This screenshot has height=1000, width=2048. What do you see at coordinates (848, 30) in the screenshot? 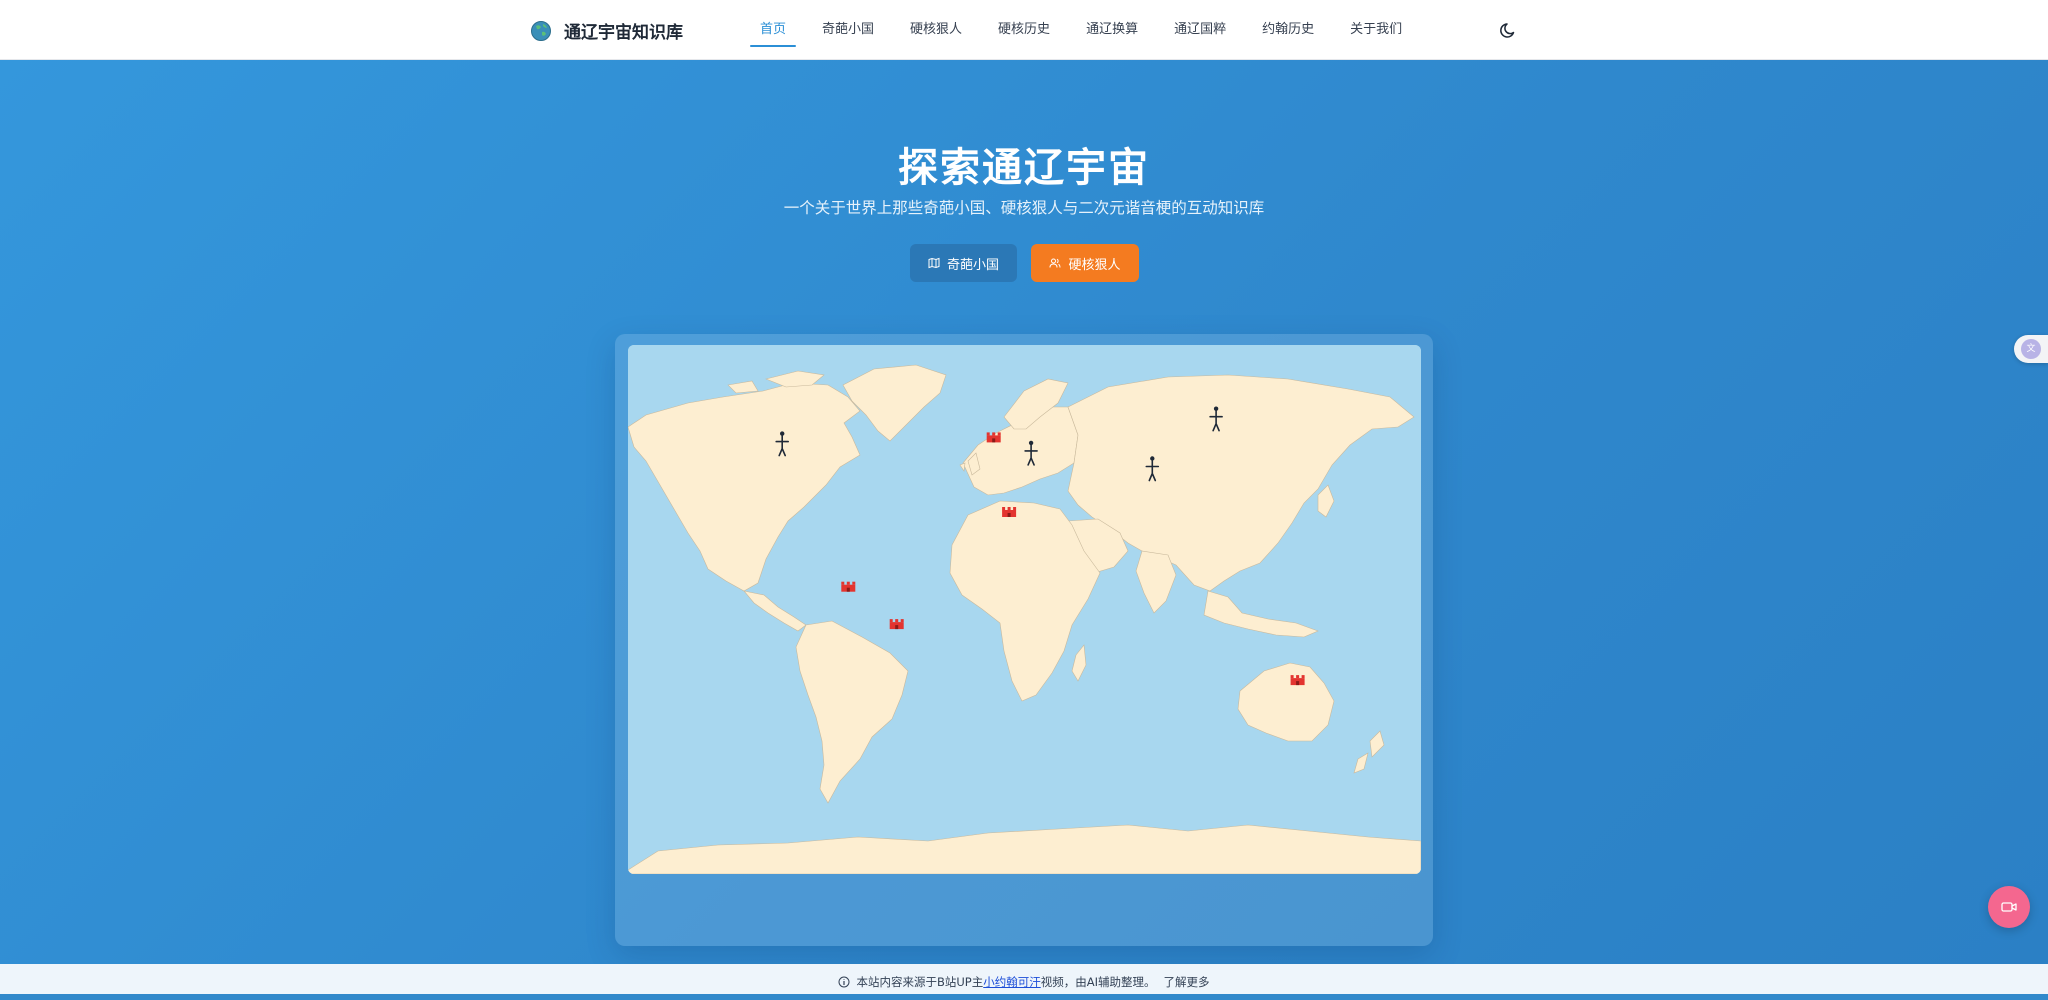
I see `nav-odd-countries: 奇葩小国` at bounding box center [848, 30].